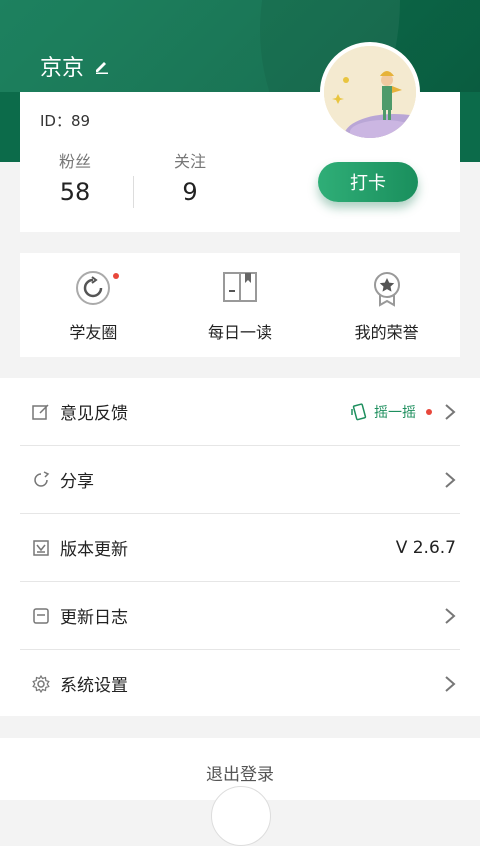 The height and width of the screenshot is (846, 480). What do you see at coordinates (102, 66) in the screenshot?
I see `edit-pencil-icon` at bounding box center [102, 66].